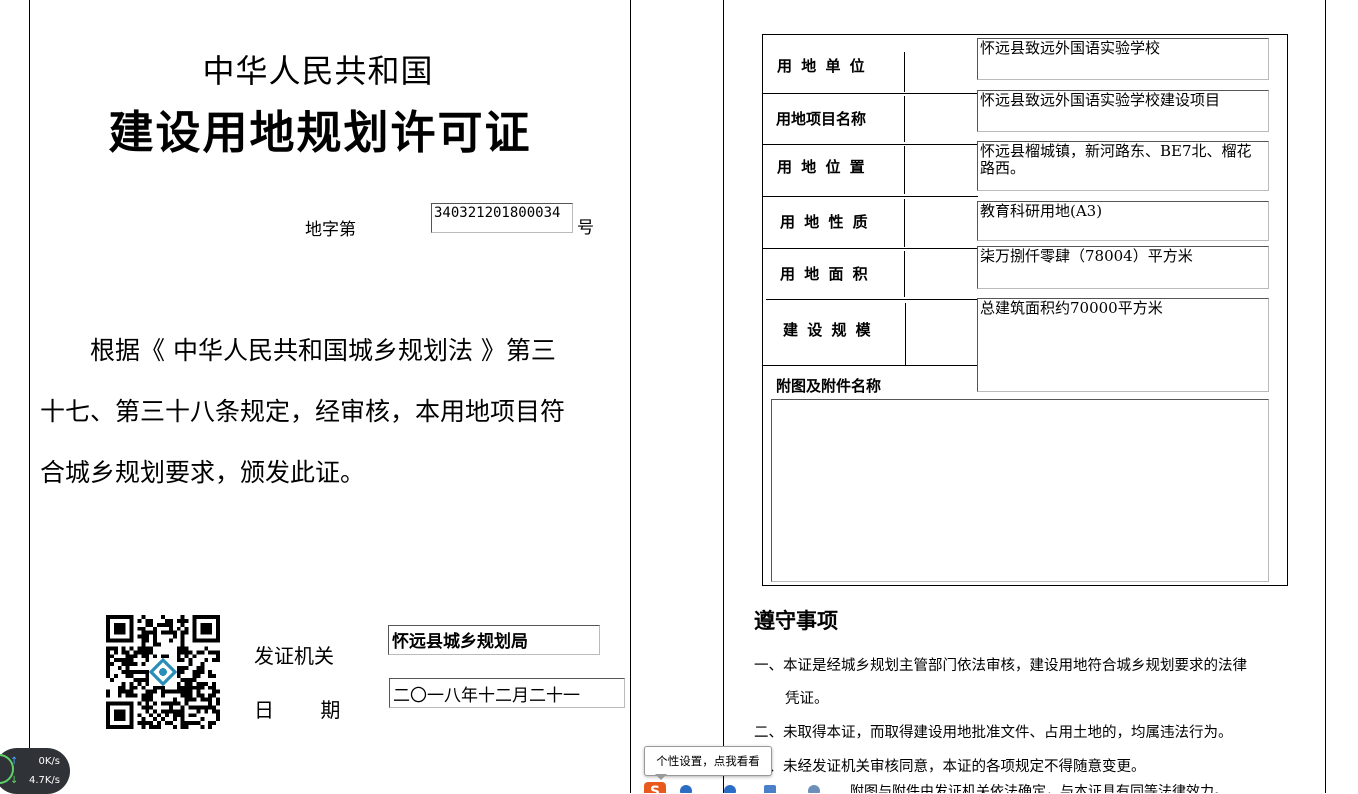  I want to click on ime-lang-icon, so click(686, 789).